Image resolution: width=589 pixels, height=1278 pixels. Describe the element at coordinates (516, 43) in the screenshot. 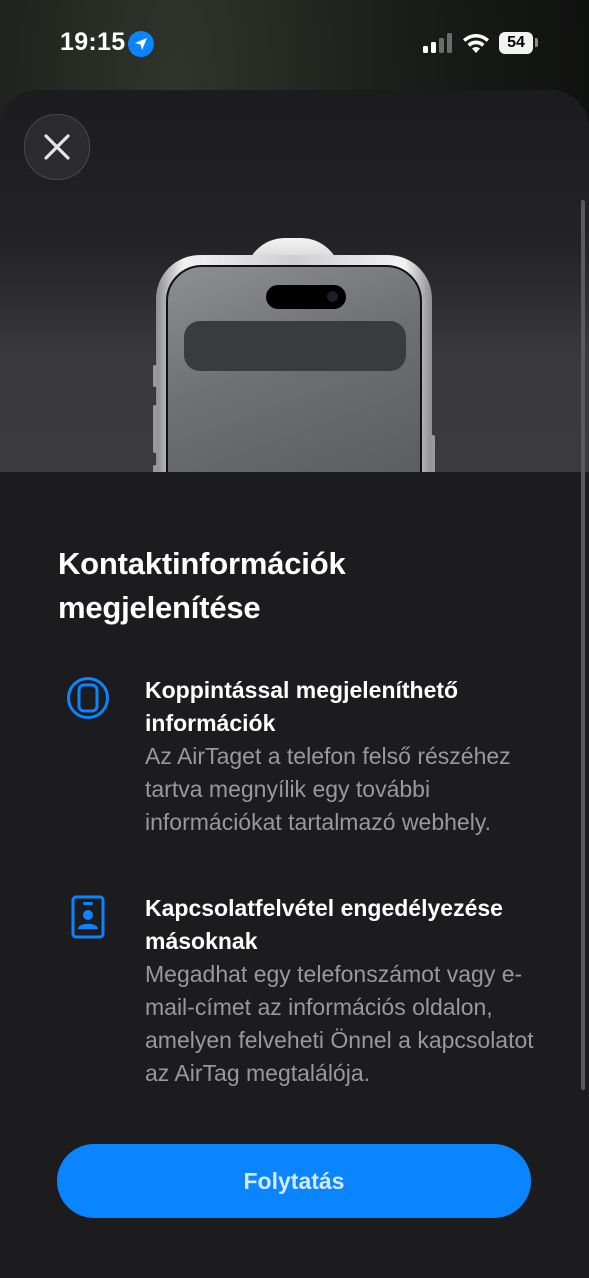

I see `battery-indicator: 54` at that location.